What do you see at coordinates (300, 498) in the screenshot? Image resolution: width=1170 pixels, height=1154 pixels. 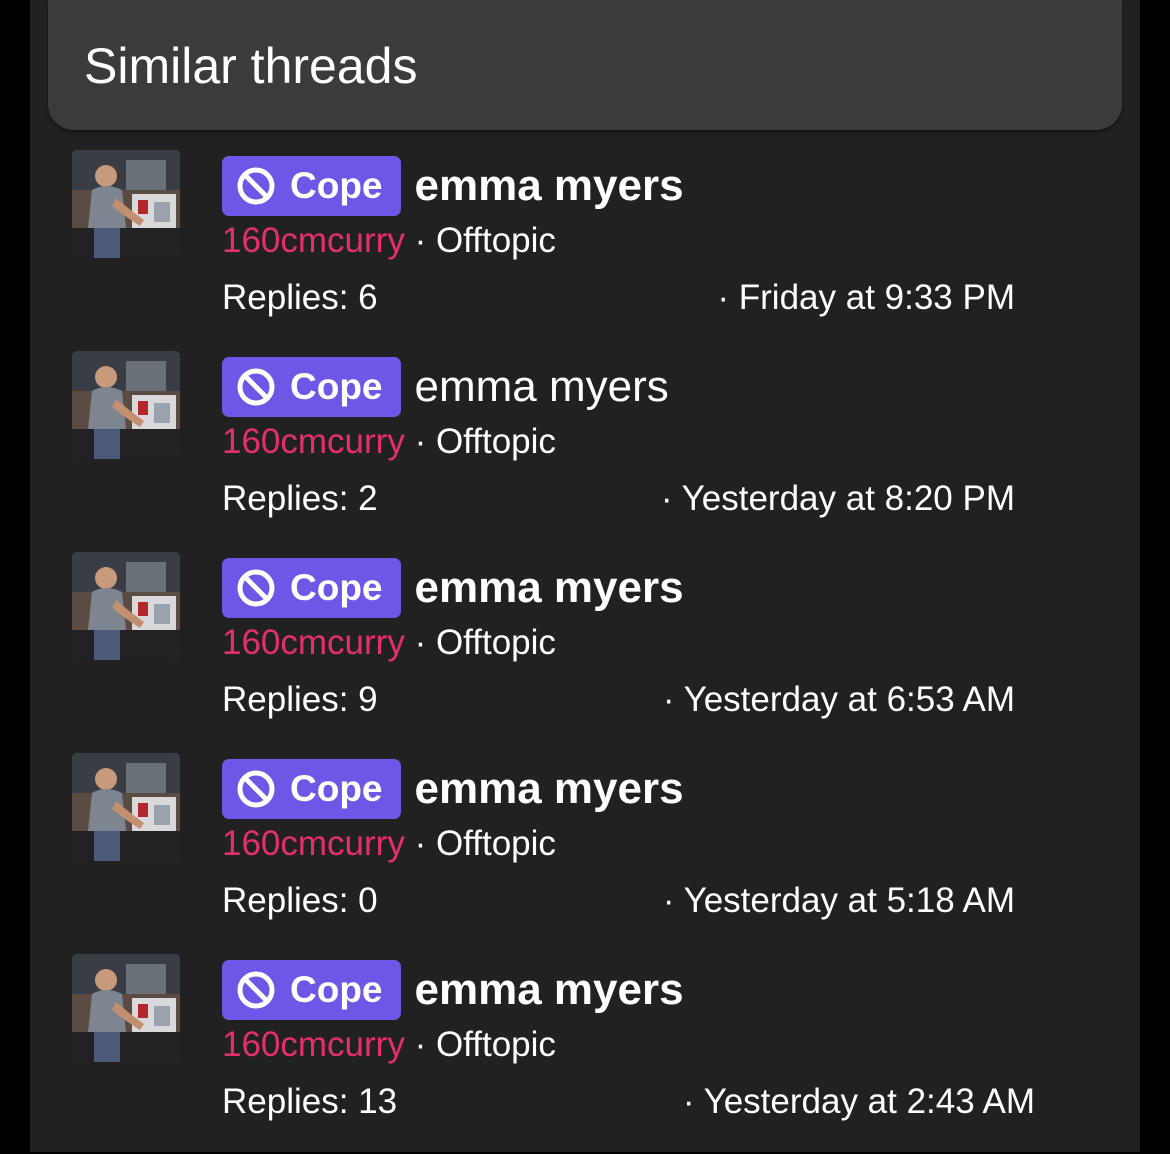 I see `reply-count: Replies: 2` at bounding box center [300, 498].